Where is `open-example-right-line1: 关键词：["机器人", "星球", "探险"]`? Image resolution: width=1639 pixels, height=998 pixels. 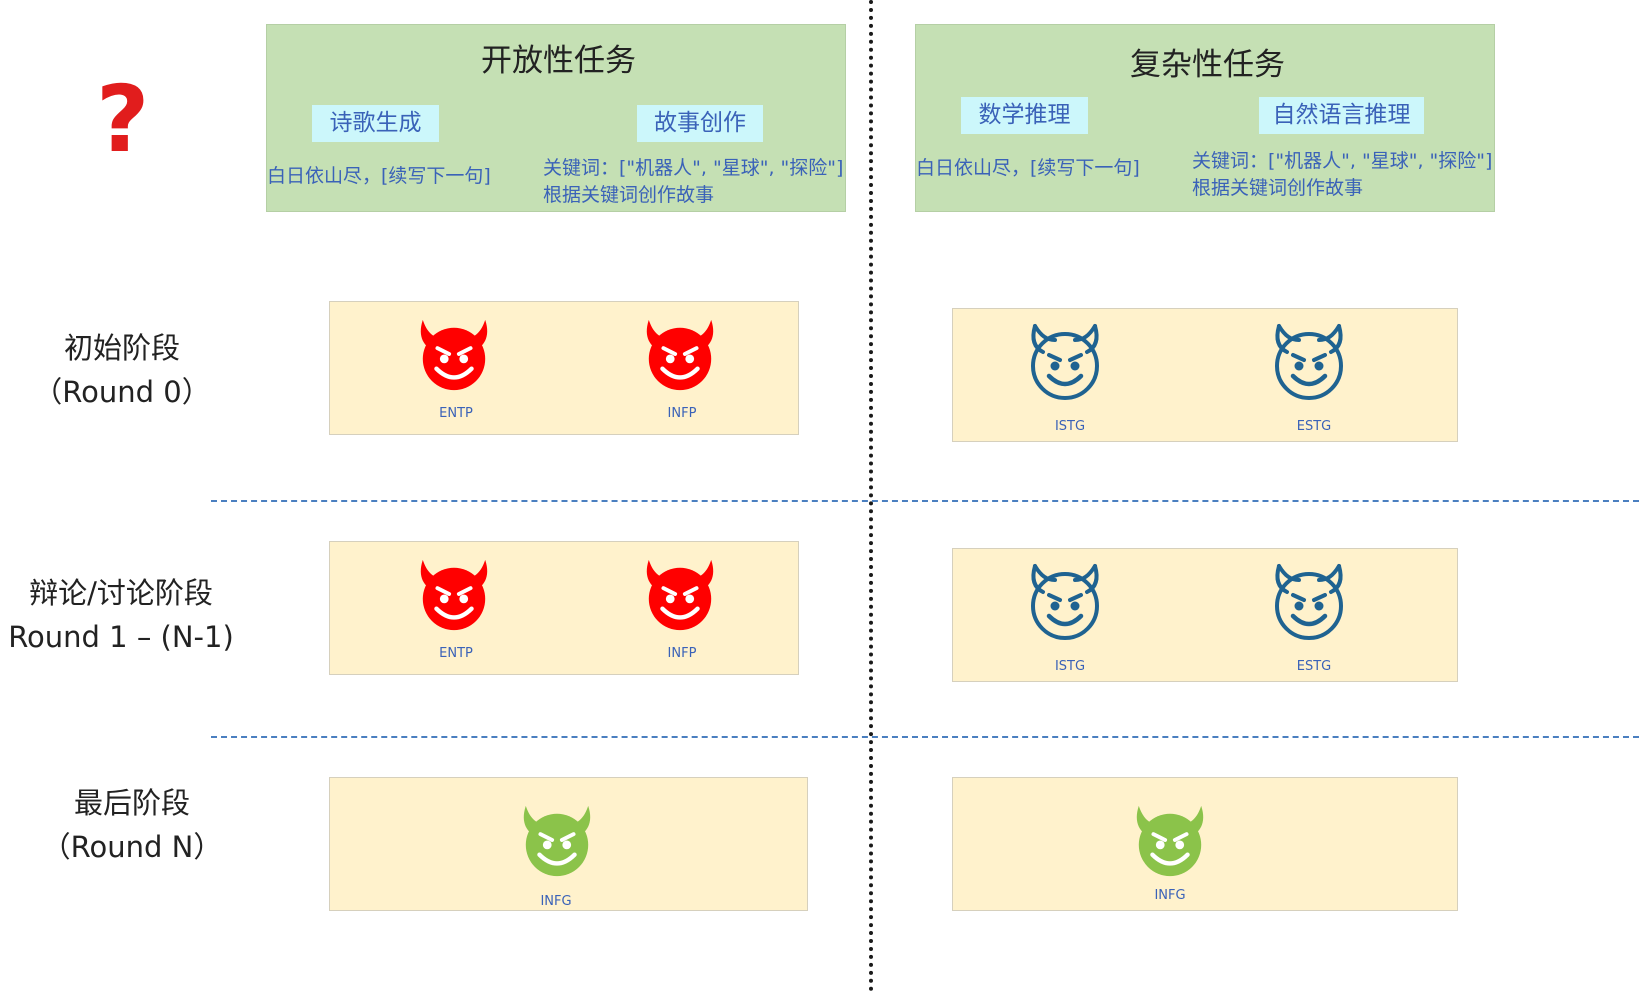 open-example-right-line1: 关键词：["机器人", "星球", "探险"] is located at coordinates (693, 168).